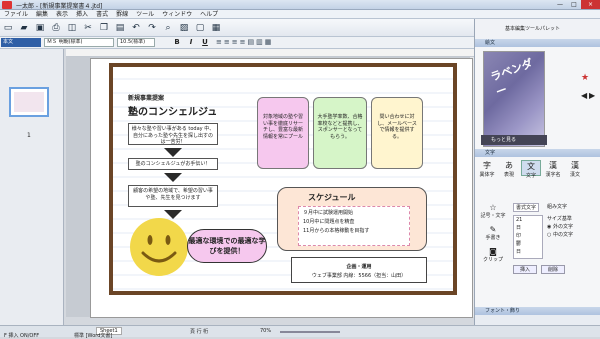  What do you see at coordinates (62, 14) in the screenshot?
I see `menu-view: 表示` at bounding box center [62, 14].